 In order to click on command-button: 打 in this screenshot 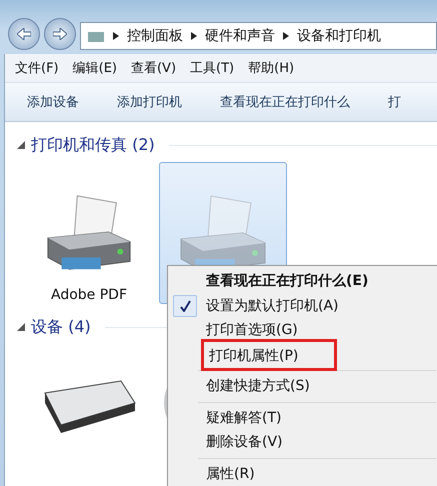, I will do `click(394, 102)`.